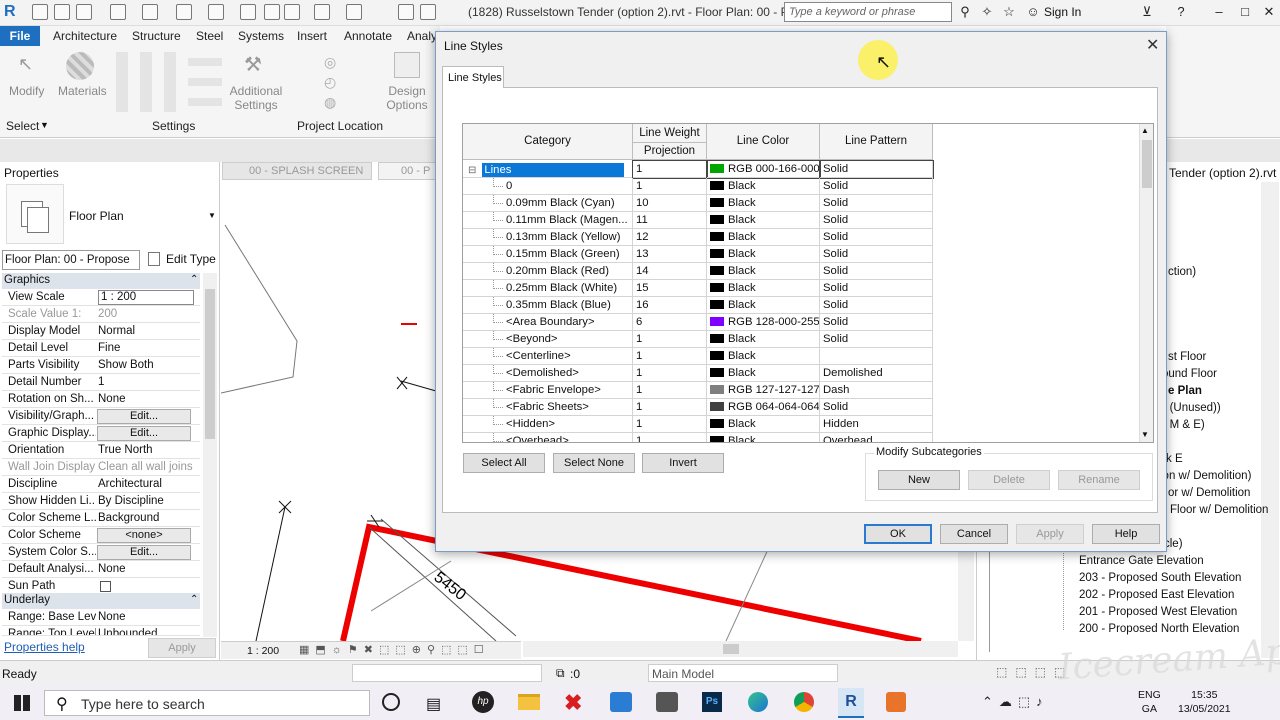  What do you see at coordinates (698, 237) in the screenshot?
I see `line-style-row: 0.13mm Black (Yellow) 12 Black Solid` at bounding box center [698, 237].